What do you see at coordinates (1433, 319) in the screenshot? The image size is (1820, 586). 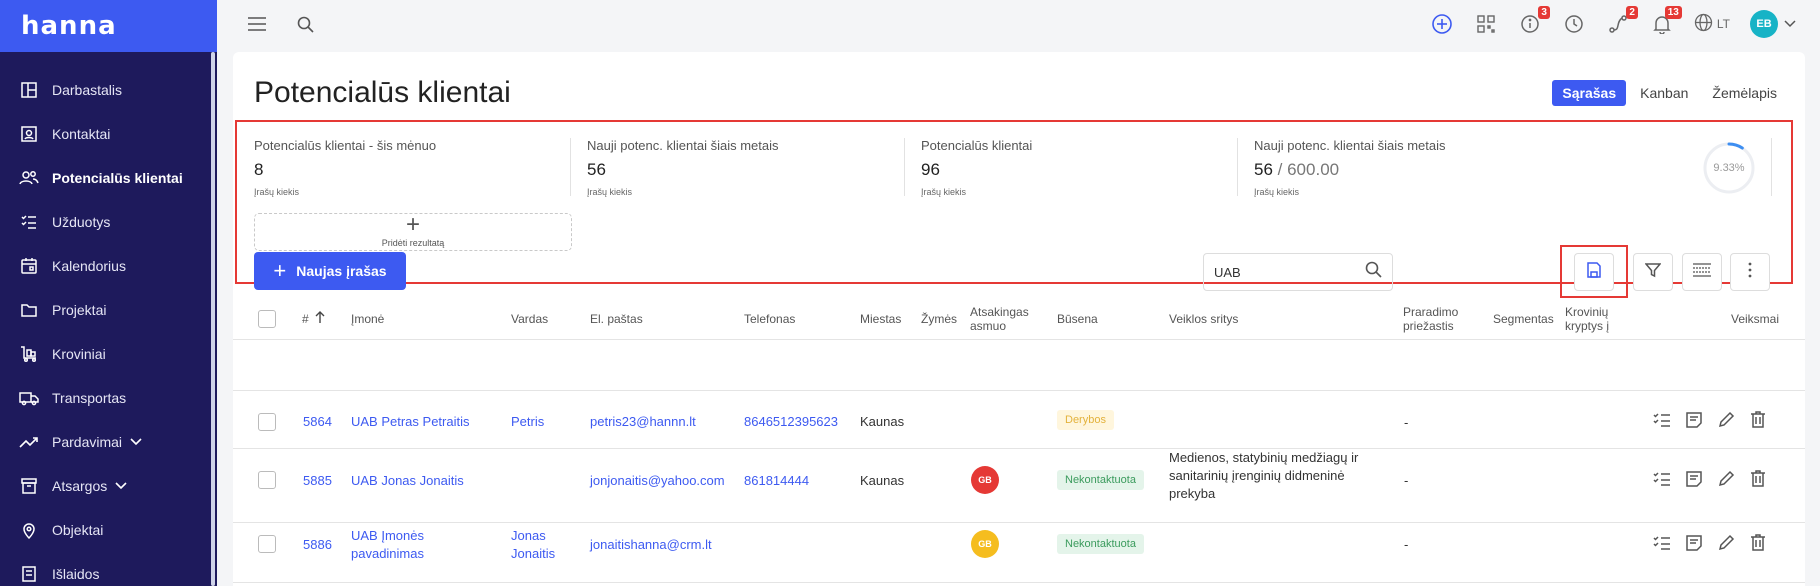 I see `column-header-loss-reason: Praradimo priežastis` at bounding box center [1433, 319].